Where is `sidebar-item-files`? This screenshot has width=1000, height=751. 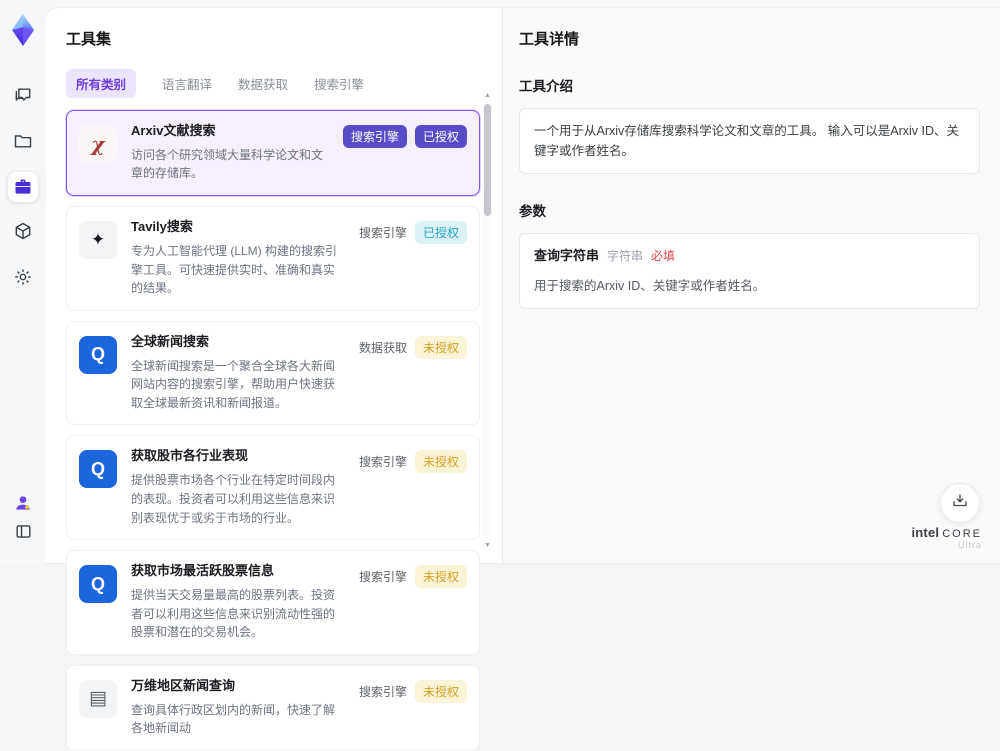 sidebar-item-files is located at coordinates (23, 141).